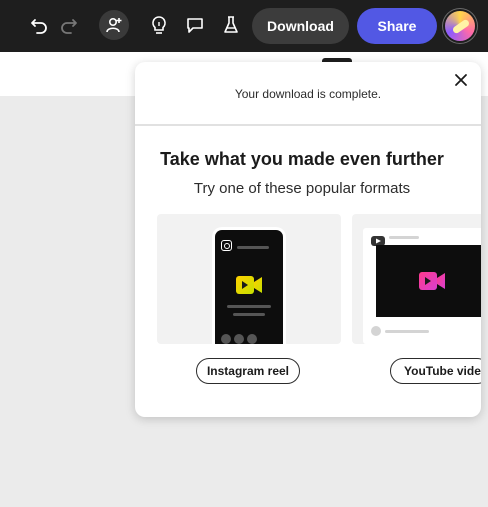  I want to click on share-button: Share, so click(397, 26).